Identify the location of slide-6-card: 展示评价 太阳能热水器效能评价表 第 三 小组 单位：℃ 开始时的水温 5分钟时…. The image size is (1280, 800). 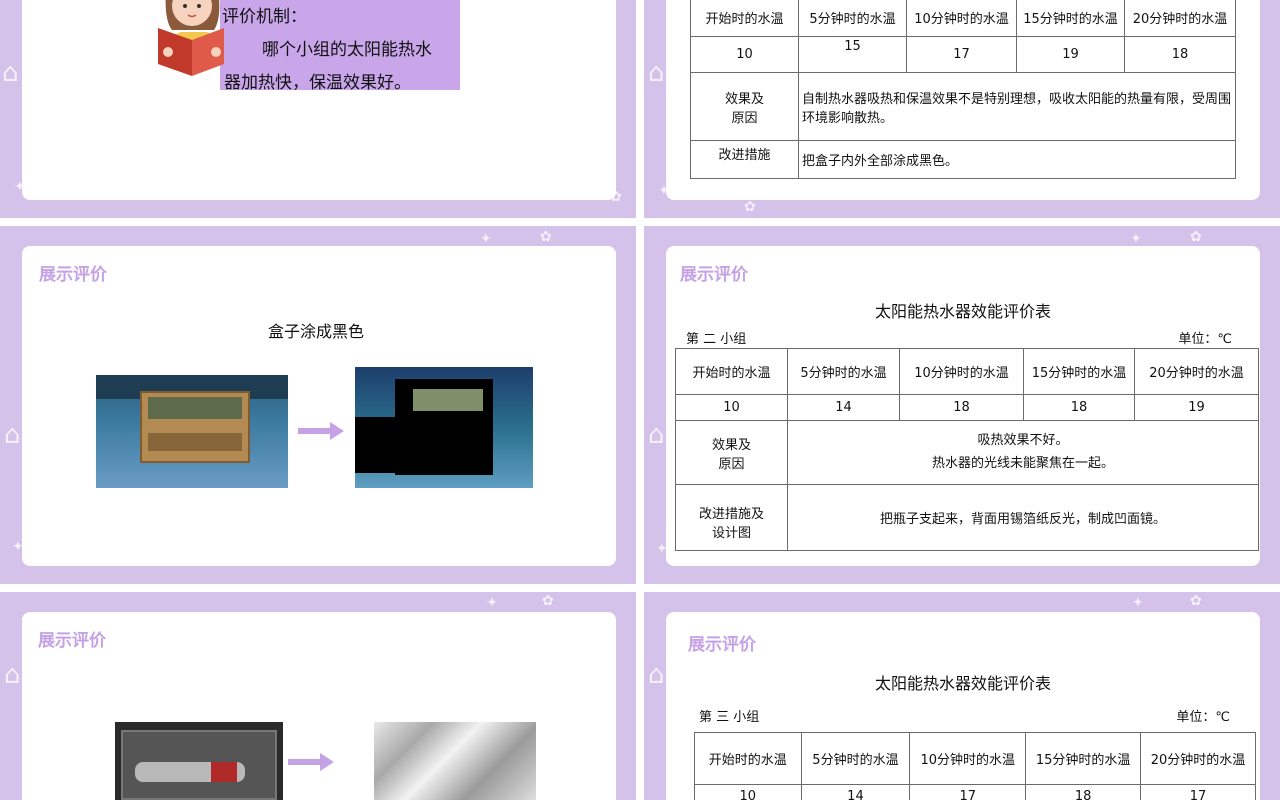
(963, 706).